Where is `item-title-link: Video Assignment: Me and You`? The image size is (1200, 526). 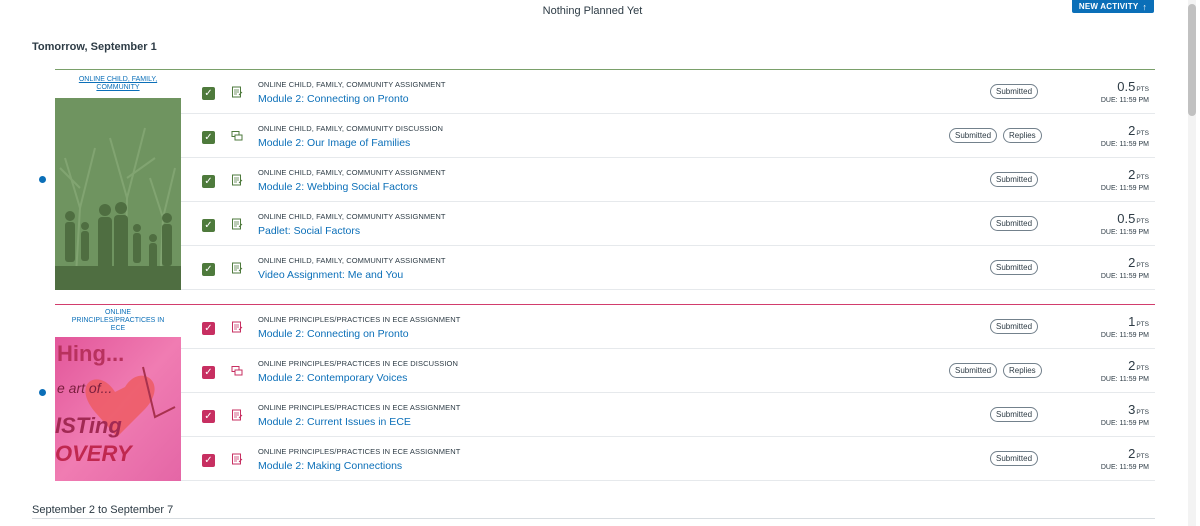
item-title-link: Video Assignment: Me and You is located at coordinates (330, 275).